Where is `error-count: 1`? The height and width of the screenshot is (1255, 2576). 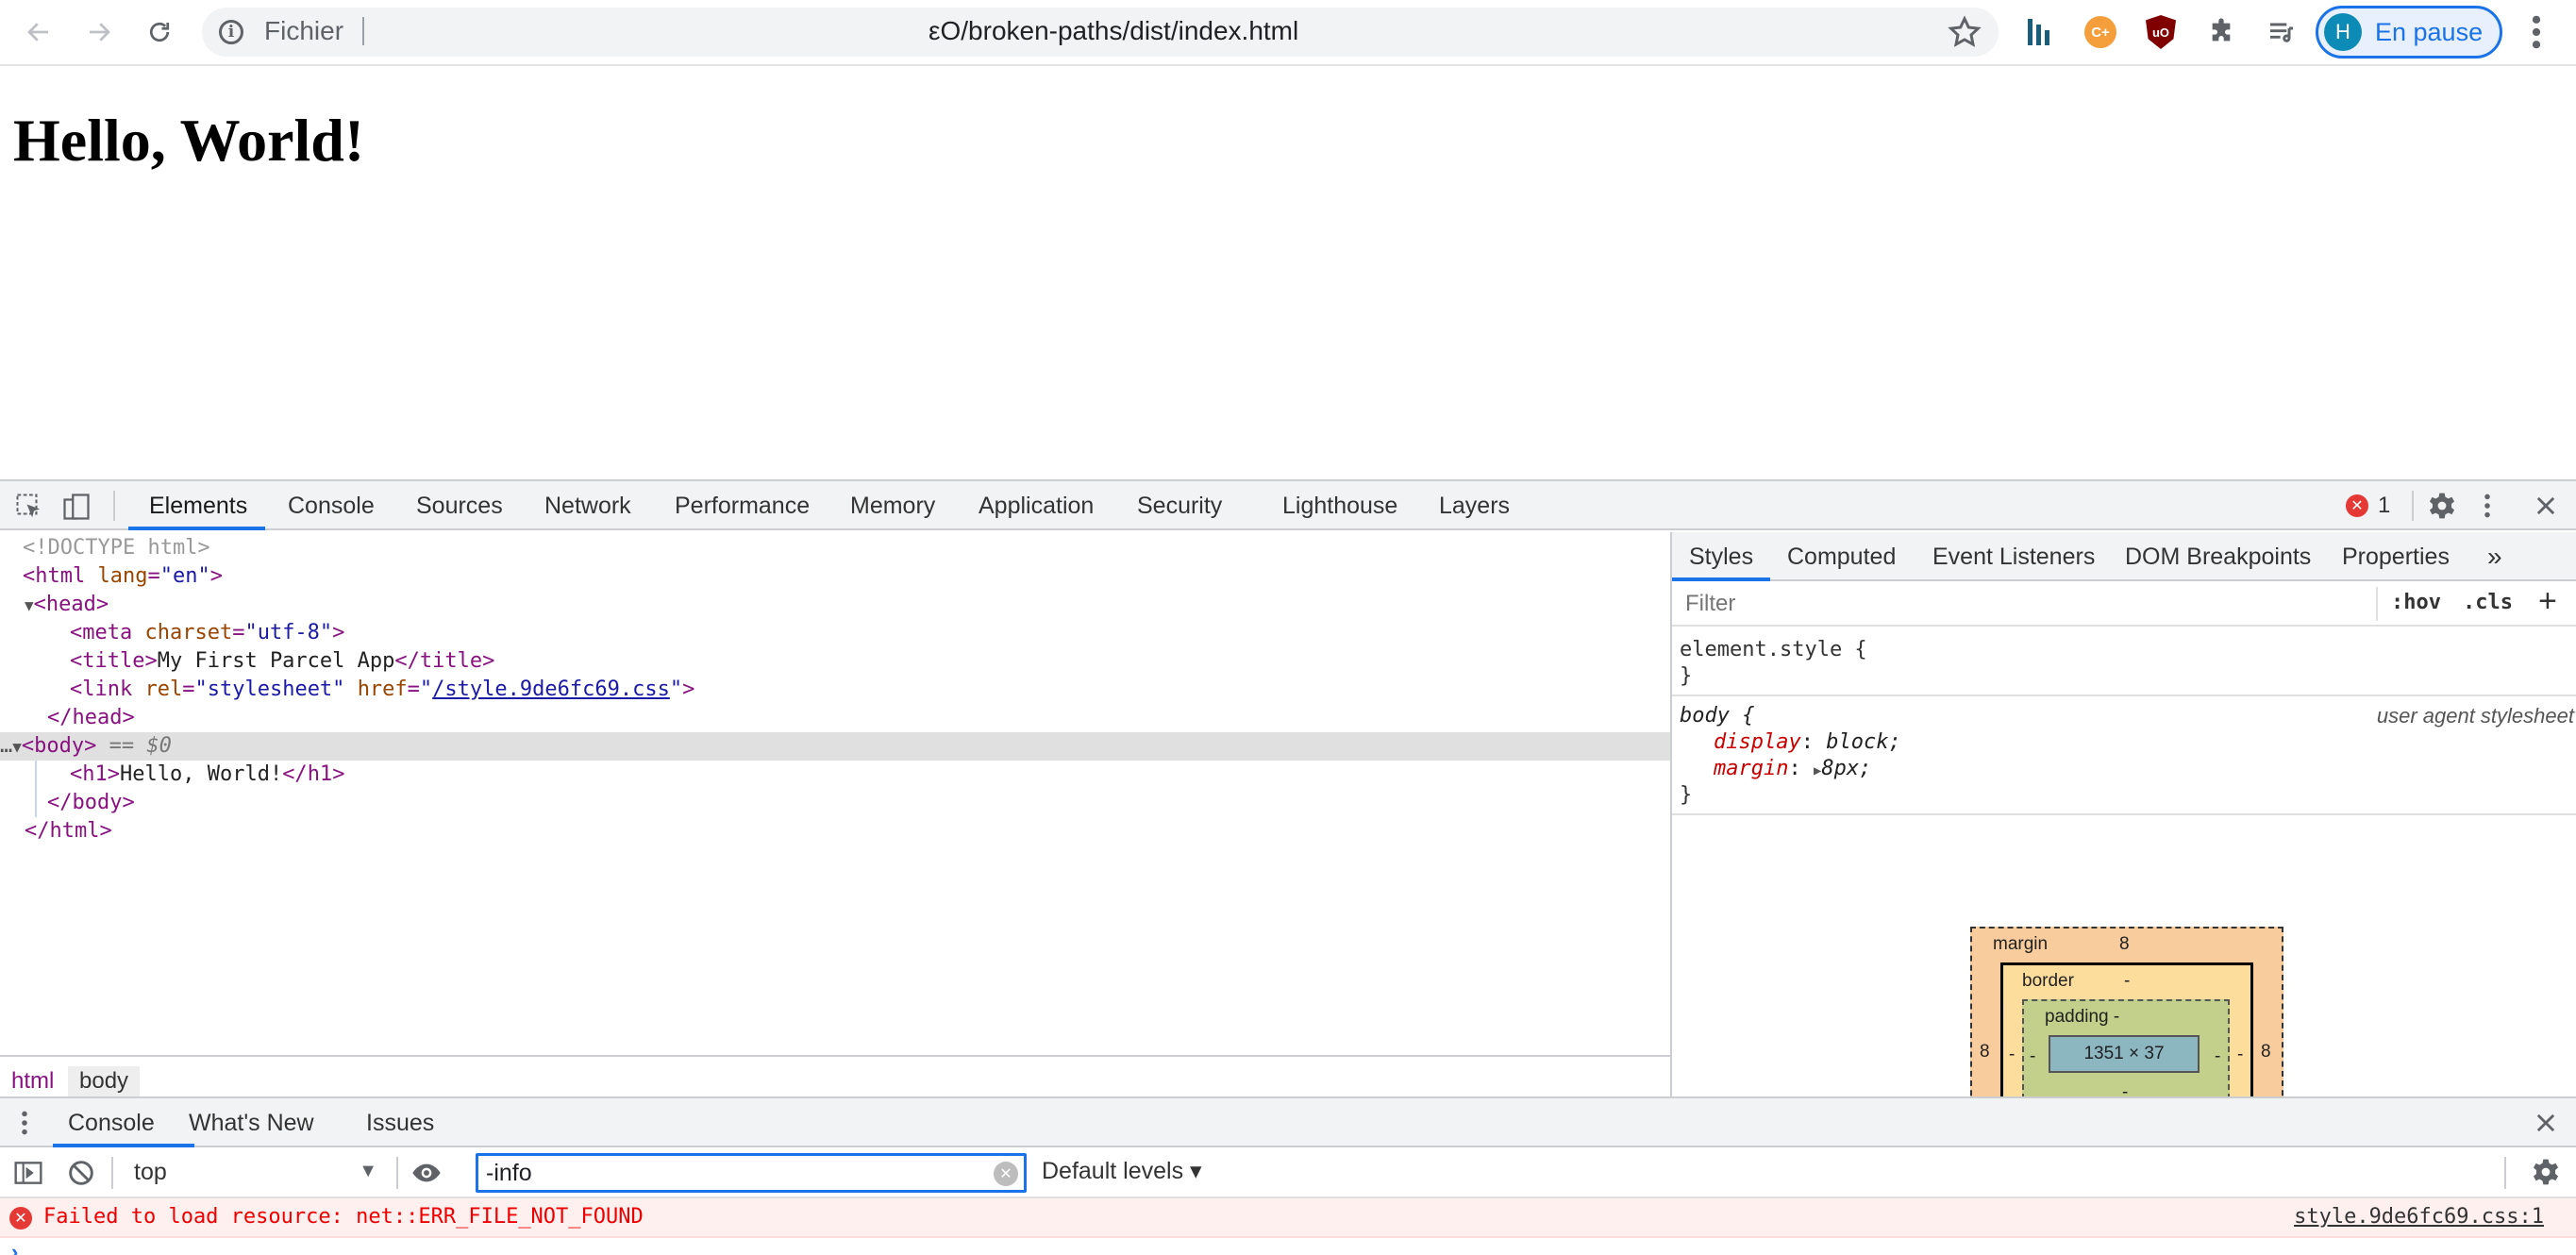
error-count: 1 is located at coordinates (2384, 505).